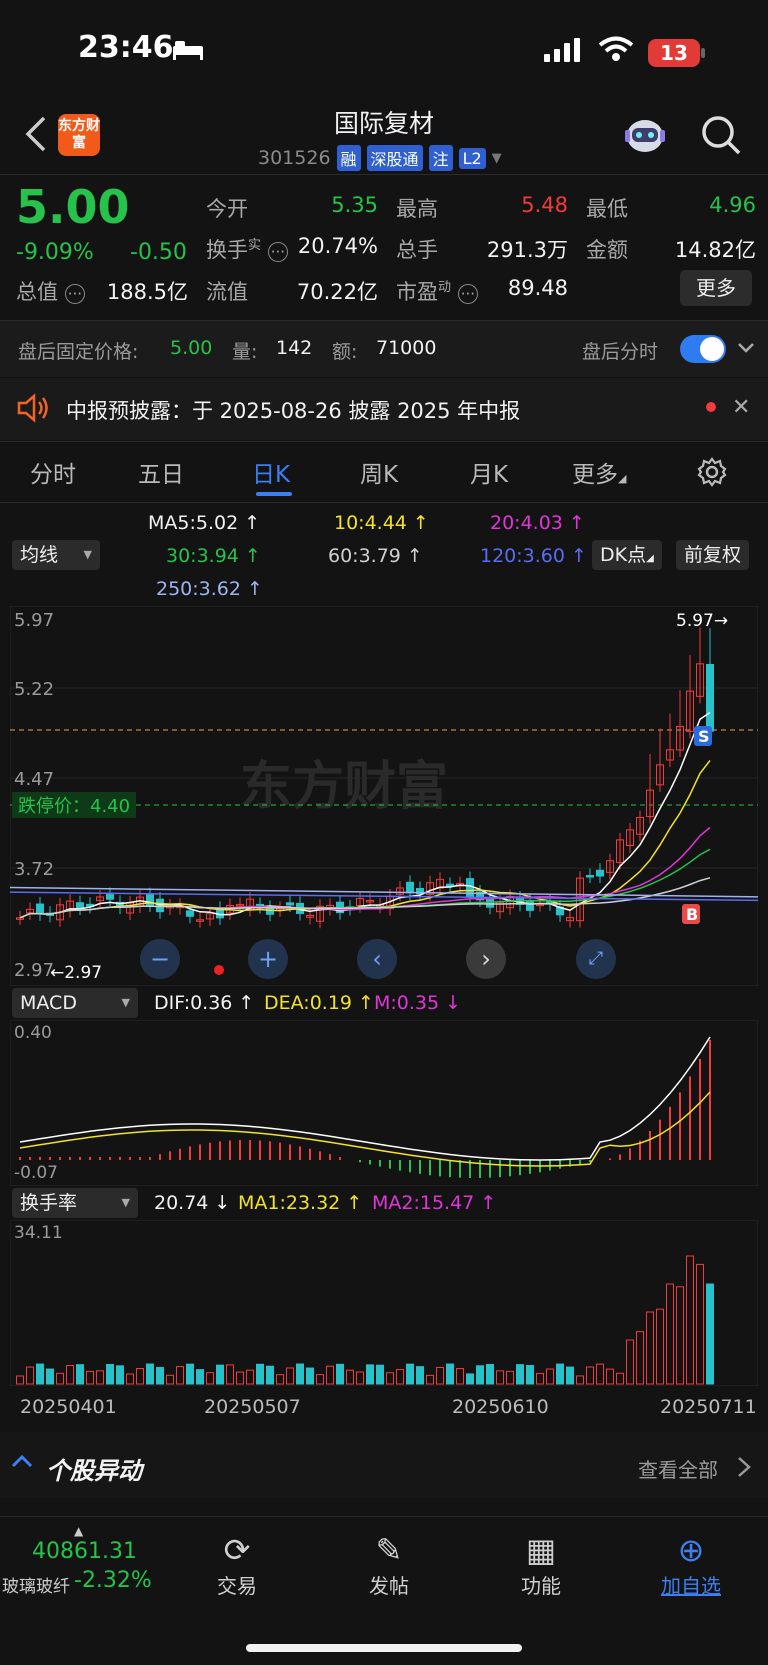 The width and height of the screenshot is (768, 1665). I want to click on low-label: 最低, so click(607, 209).